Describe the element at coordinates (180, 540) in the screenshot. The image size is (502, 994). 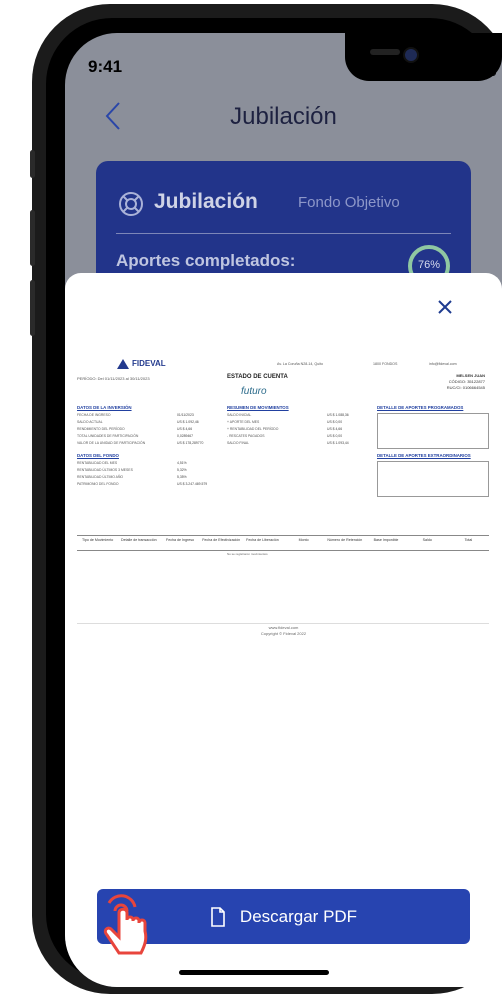
I see `th-fecha-ingreso: Fecha de Ingreso` at that location.